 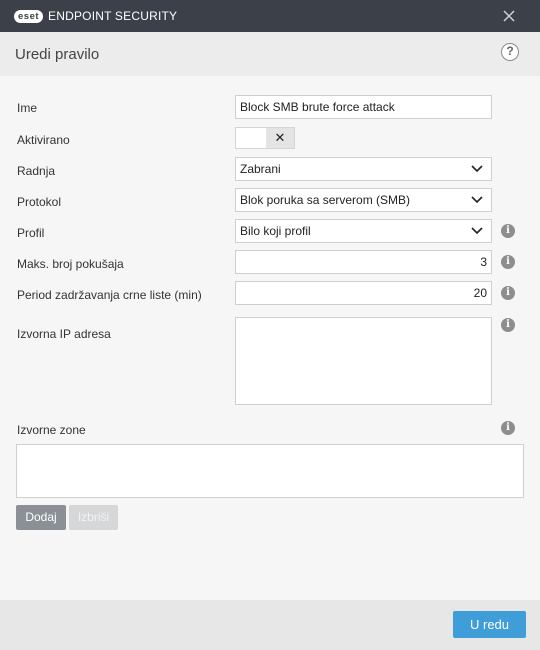 I want to click on protocol-label: Protokol, so click(x=39, y=202).